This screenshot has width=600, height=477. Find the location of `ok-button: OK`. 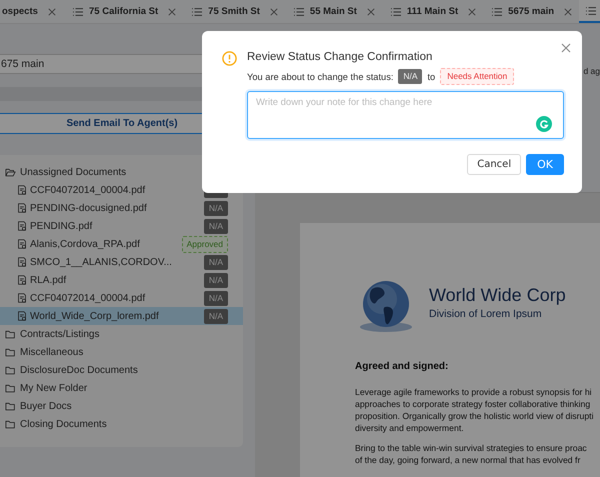

ok-button: OK is located at coordinates (545, 164).